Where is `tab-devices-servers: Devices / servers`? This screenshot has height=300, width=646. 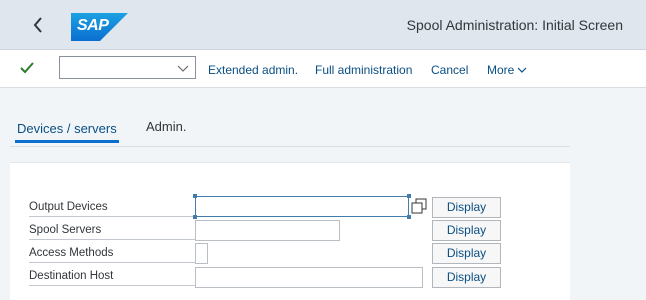
tab-devices-servers: Devices / servers is located at coordinates (67, 132).